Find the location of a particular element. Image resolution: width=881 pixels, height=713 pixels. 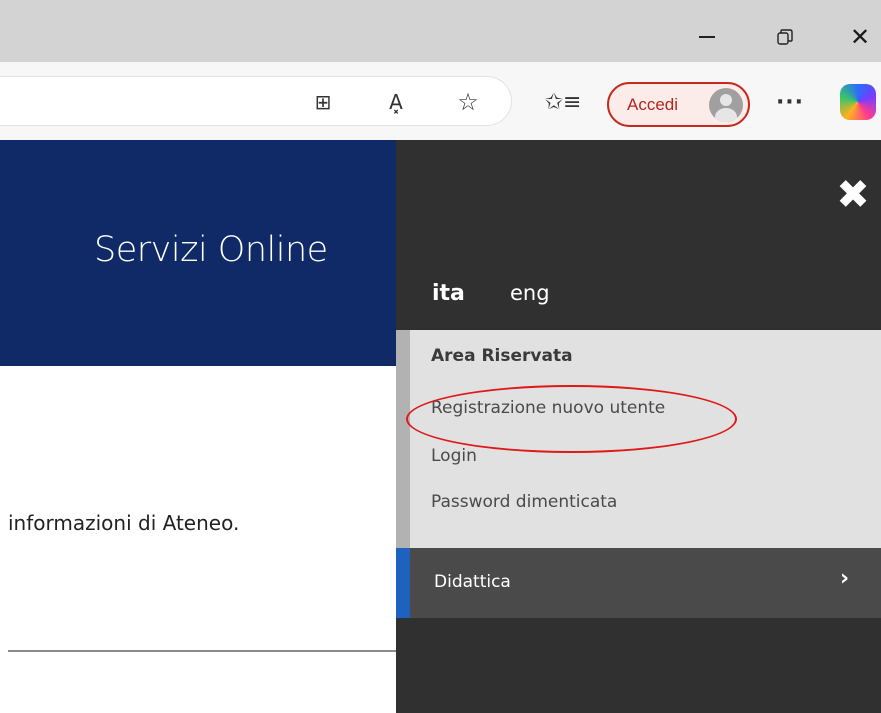

split-screen-icon: ⊞ is located at coordinates (323, 102).